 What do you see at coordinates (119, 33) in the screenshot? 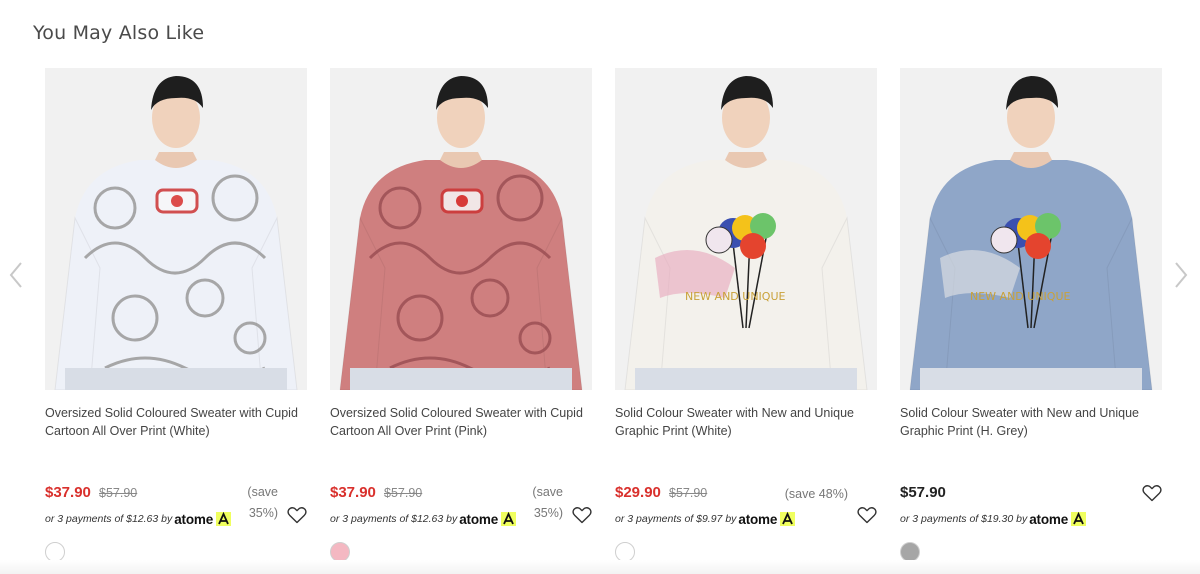
I see `section-title: You May Also Like` at bounding box center [119, 33].